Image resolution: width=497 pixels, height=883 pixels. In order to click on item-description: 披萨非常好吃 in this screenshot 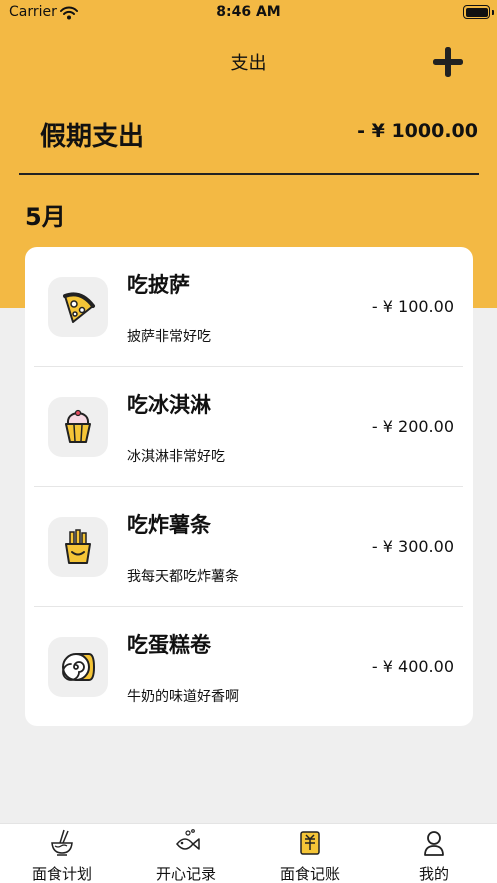, I will do `click(169, 337)`.